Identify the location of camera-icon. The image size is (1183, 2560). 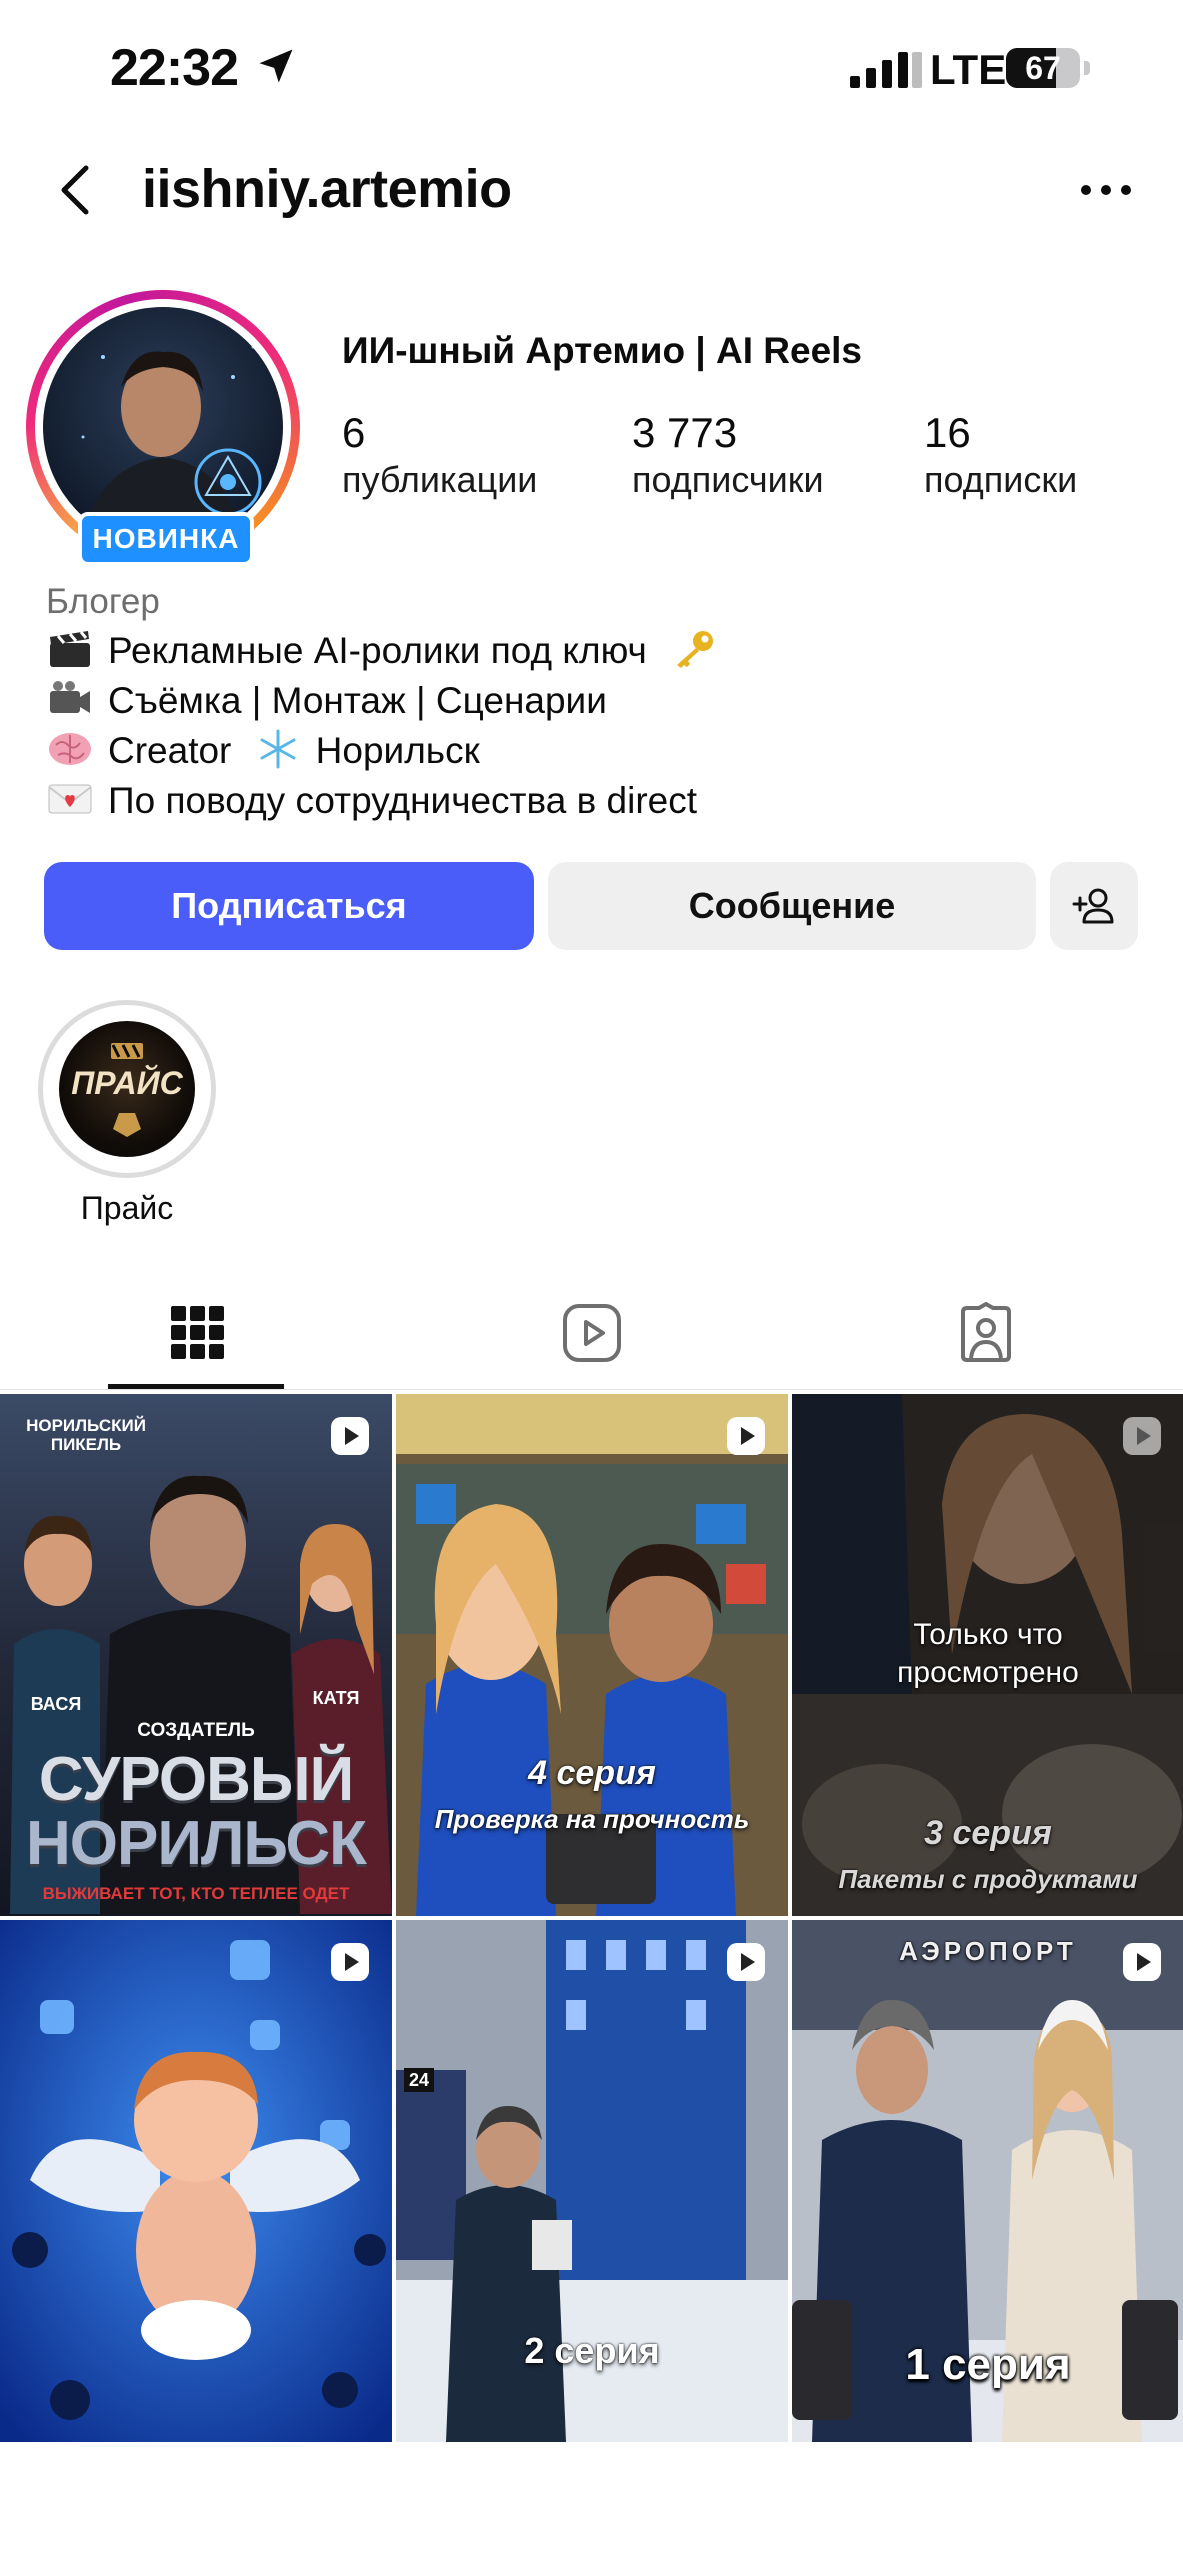
(70, 697).